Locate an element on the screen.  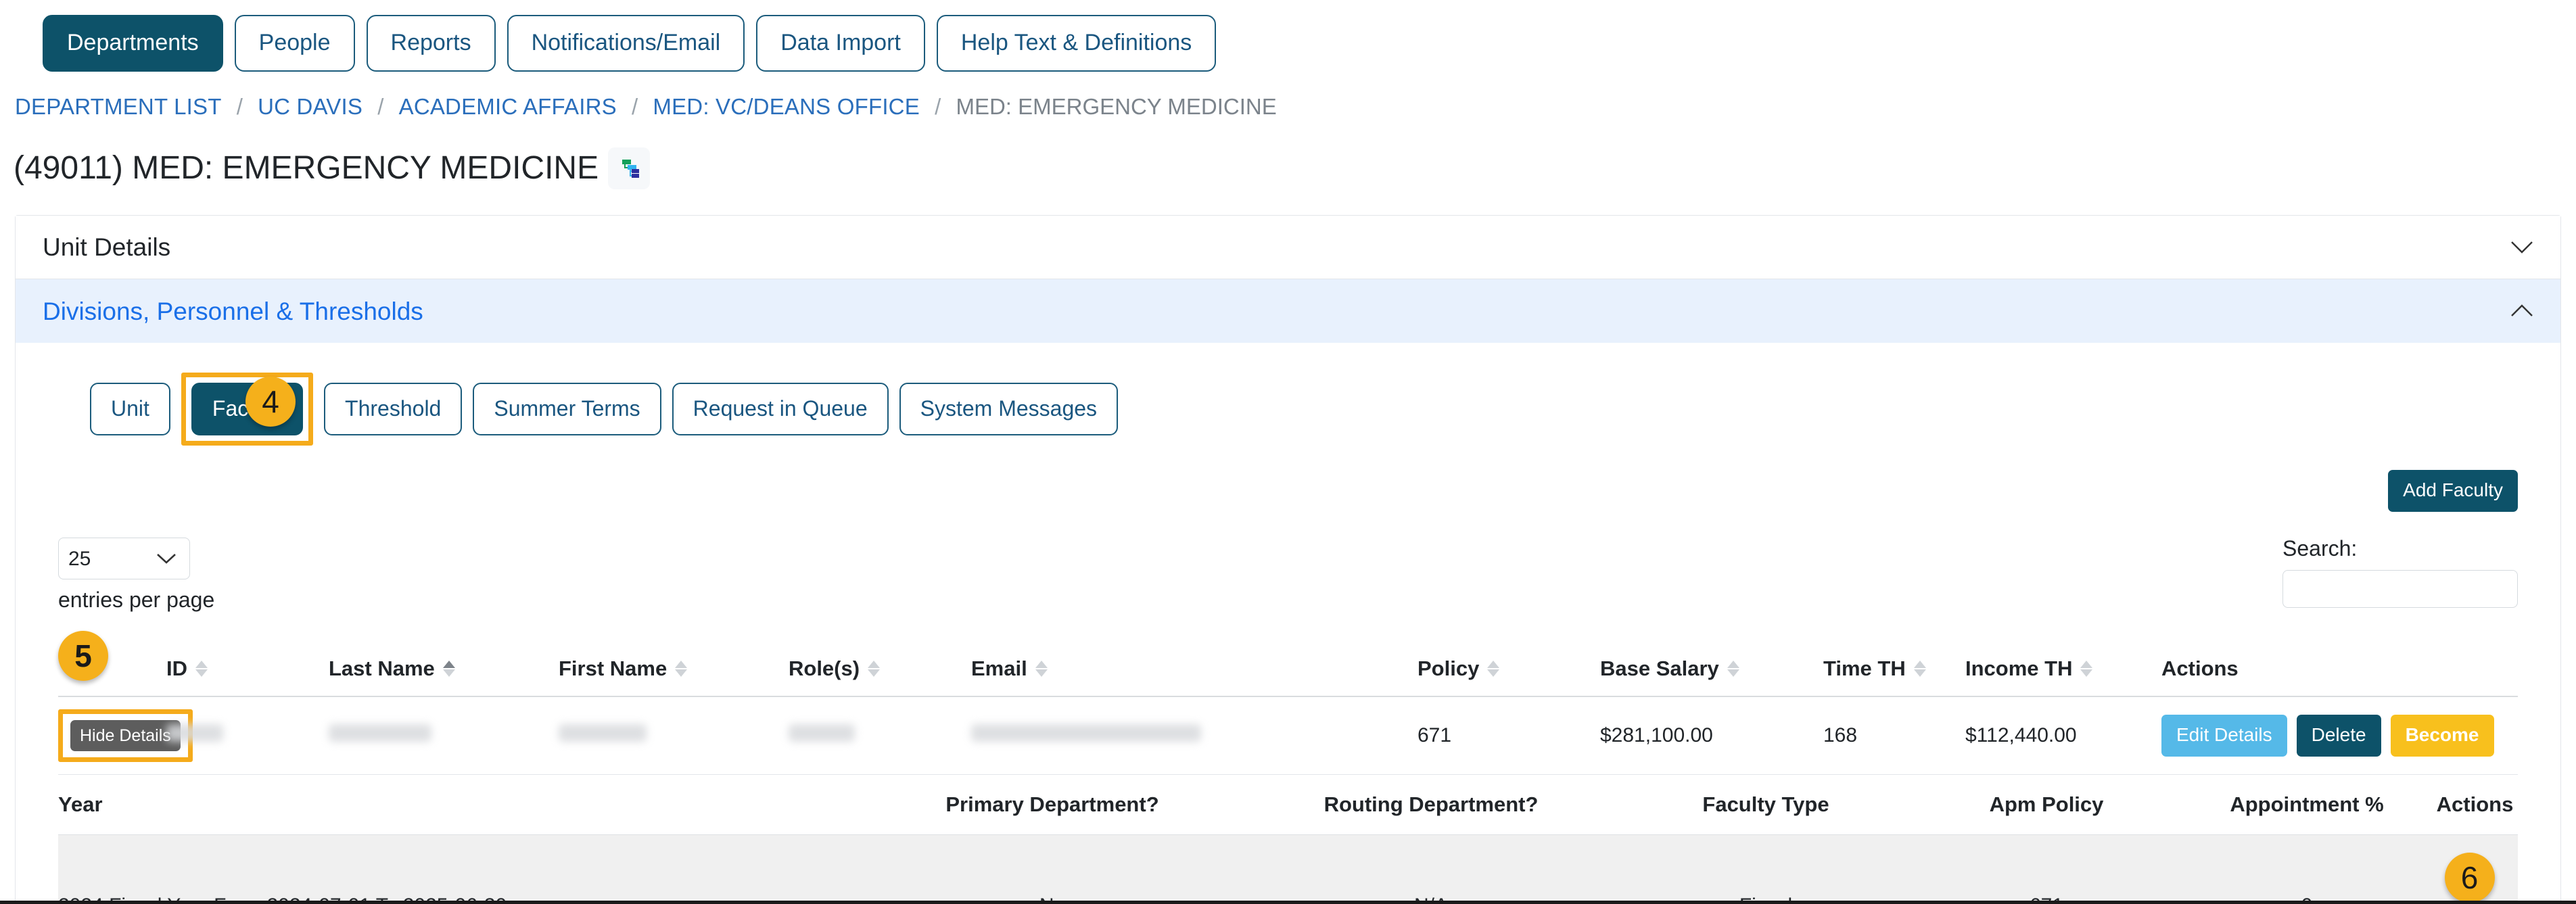
hierarchy-icon-button is located at coordinates (629, 168).